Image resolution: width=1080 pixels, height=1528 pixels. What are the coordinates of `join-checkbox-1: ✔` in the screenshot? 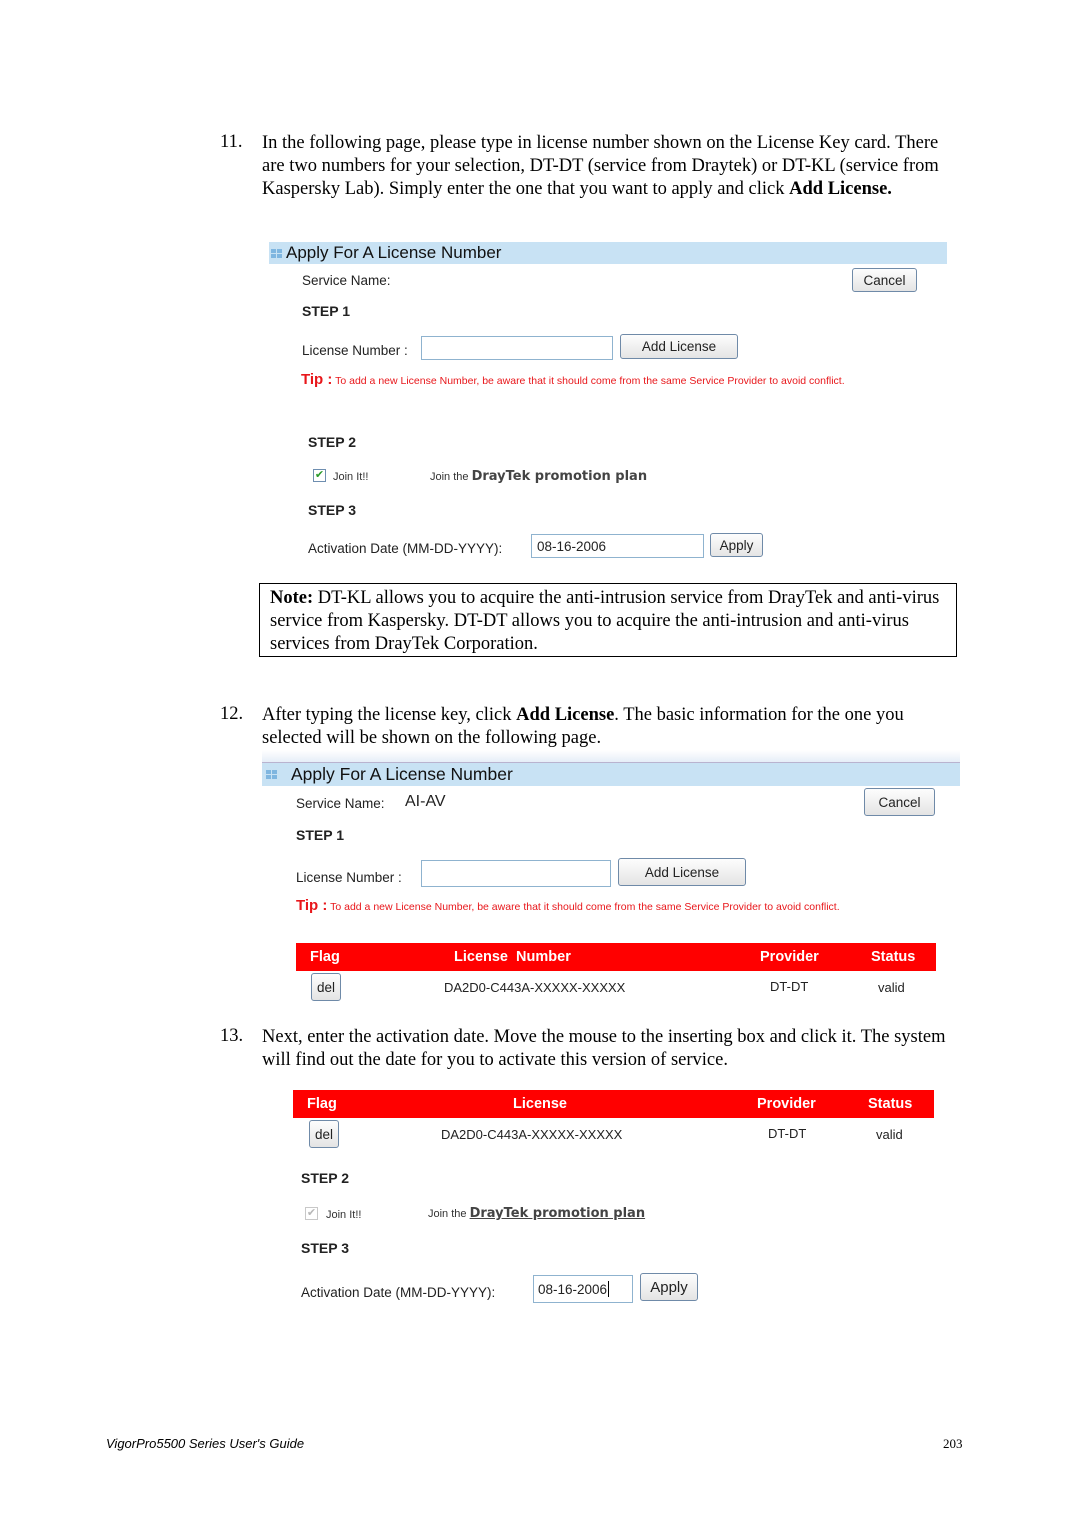 It's located at (319, 475).